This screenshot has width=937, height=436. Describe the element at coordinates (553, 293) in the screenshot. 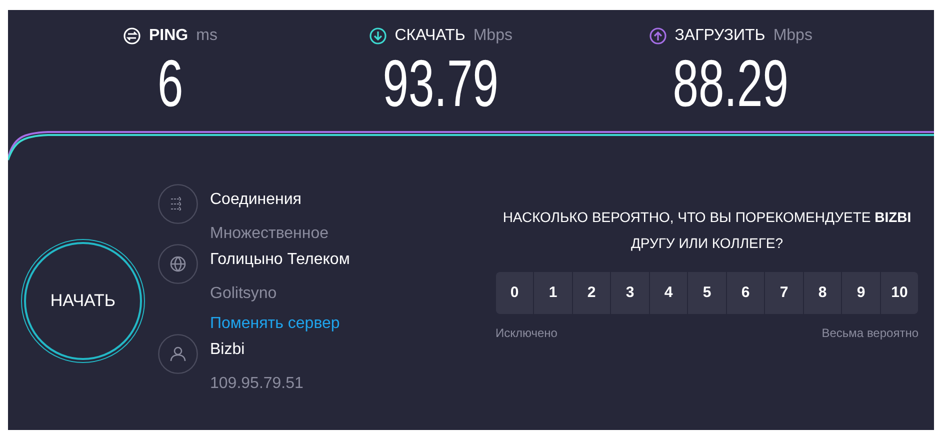

I see `rating-option: 1` at that location.